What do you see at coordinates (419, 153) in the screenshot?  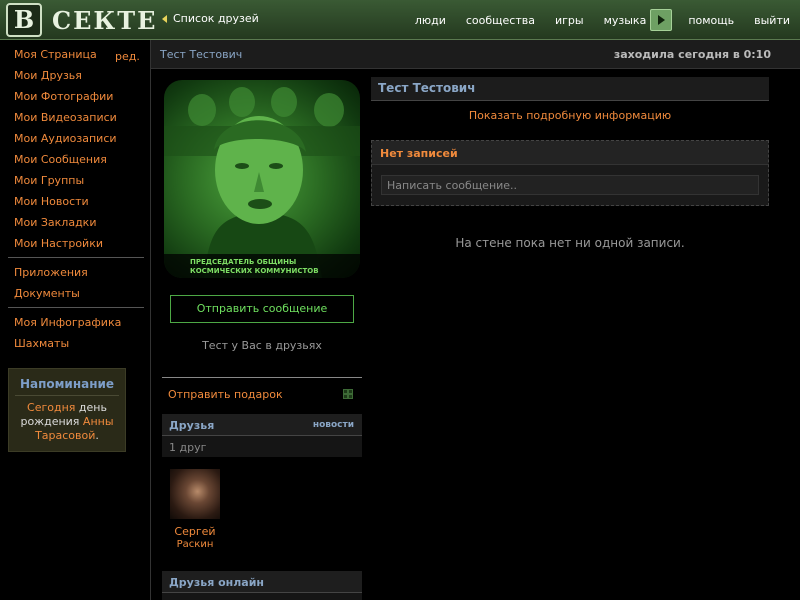 I see `no-posts-title: Нет записей` at bounding box center [419, 153].